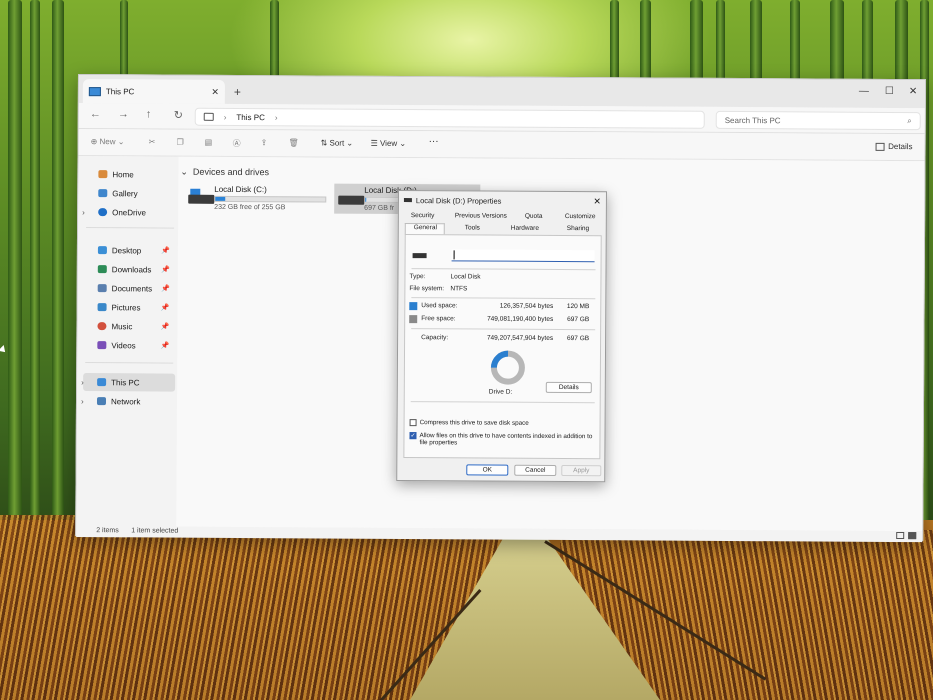 The height and width of the screenshot is (700, 933). I want to click on new-tab-icon: +, so click(237, 92).